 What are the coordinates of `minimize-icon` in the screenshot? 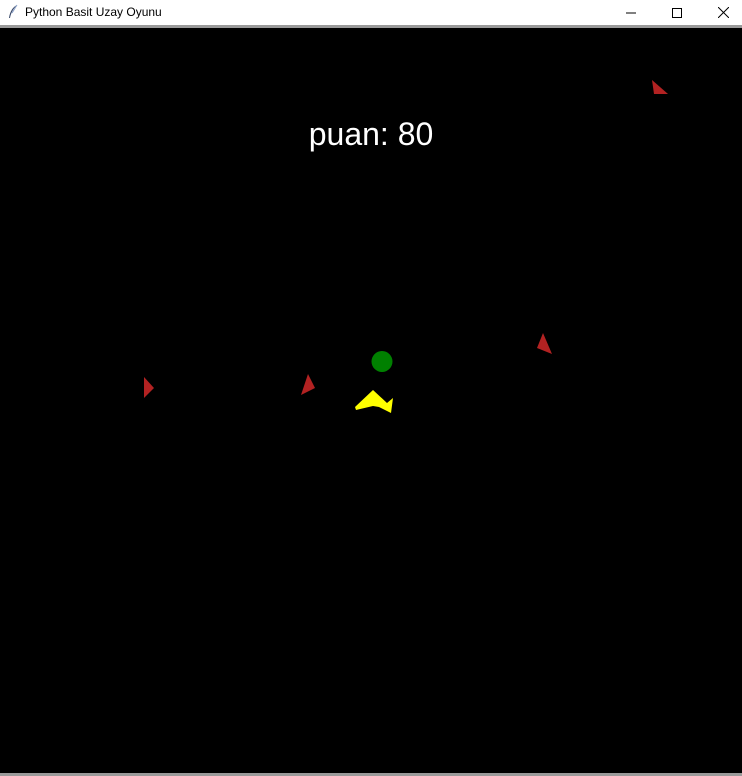 It's located at (631, 12).